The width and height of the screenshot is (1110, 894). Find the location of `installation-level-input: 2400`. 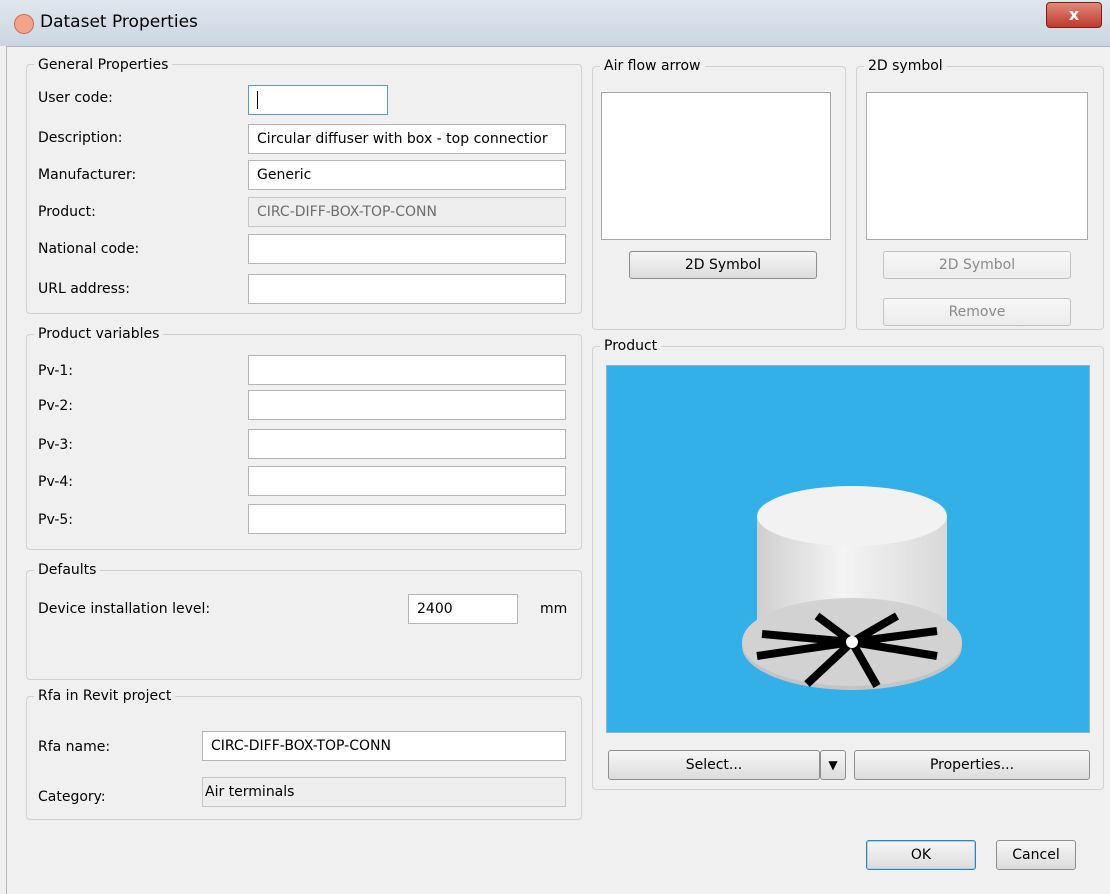

installation-level-input: 2400 is located at coordinates (463, 609).